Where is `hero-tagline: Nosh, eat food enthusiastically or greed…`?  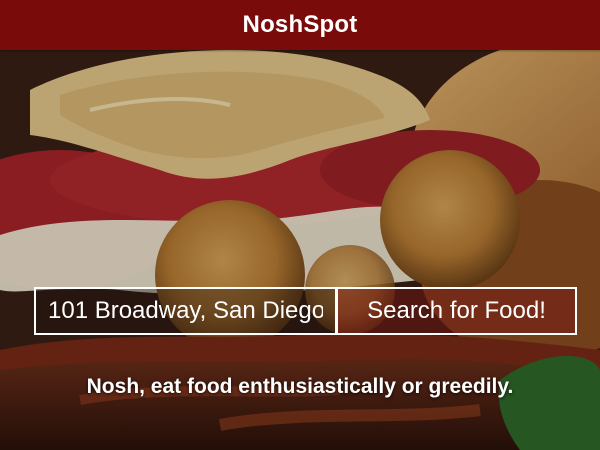 hero-tagline: Nosh, eat food enthusiastically or greed… is located at coordinates (300, 386).